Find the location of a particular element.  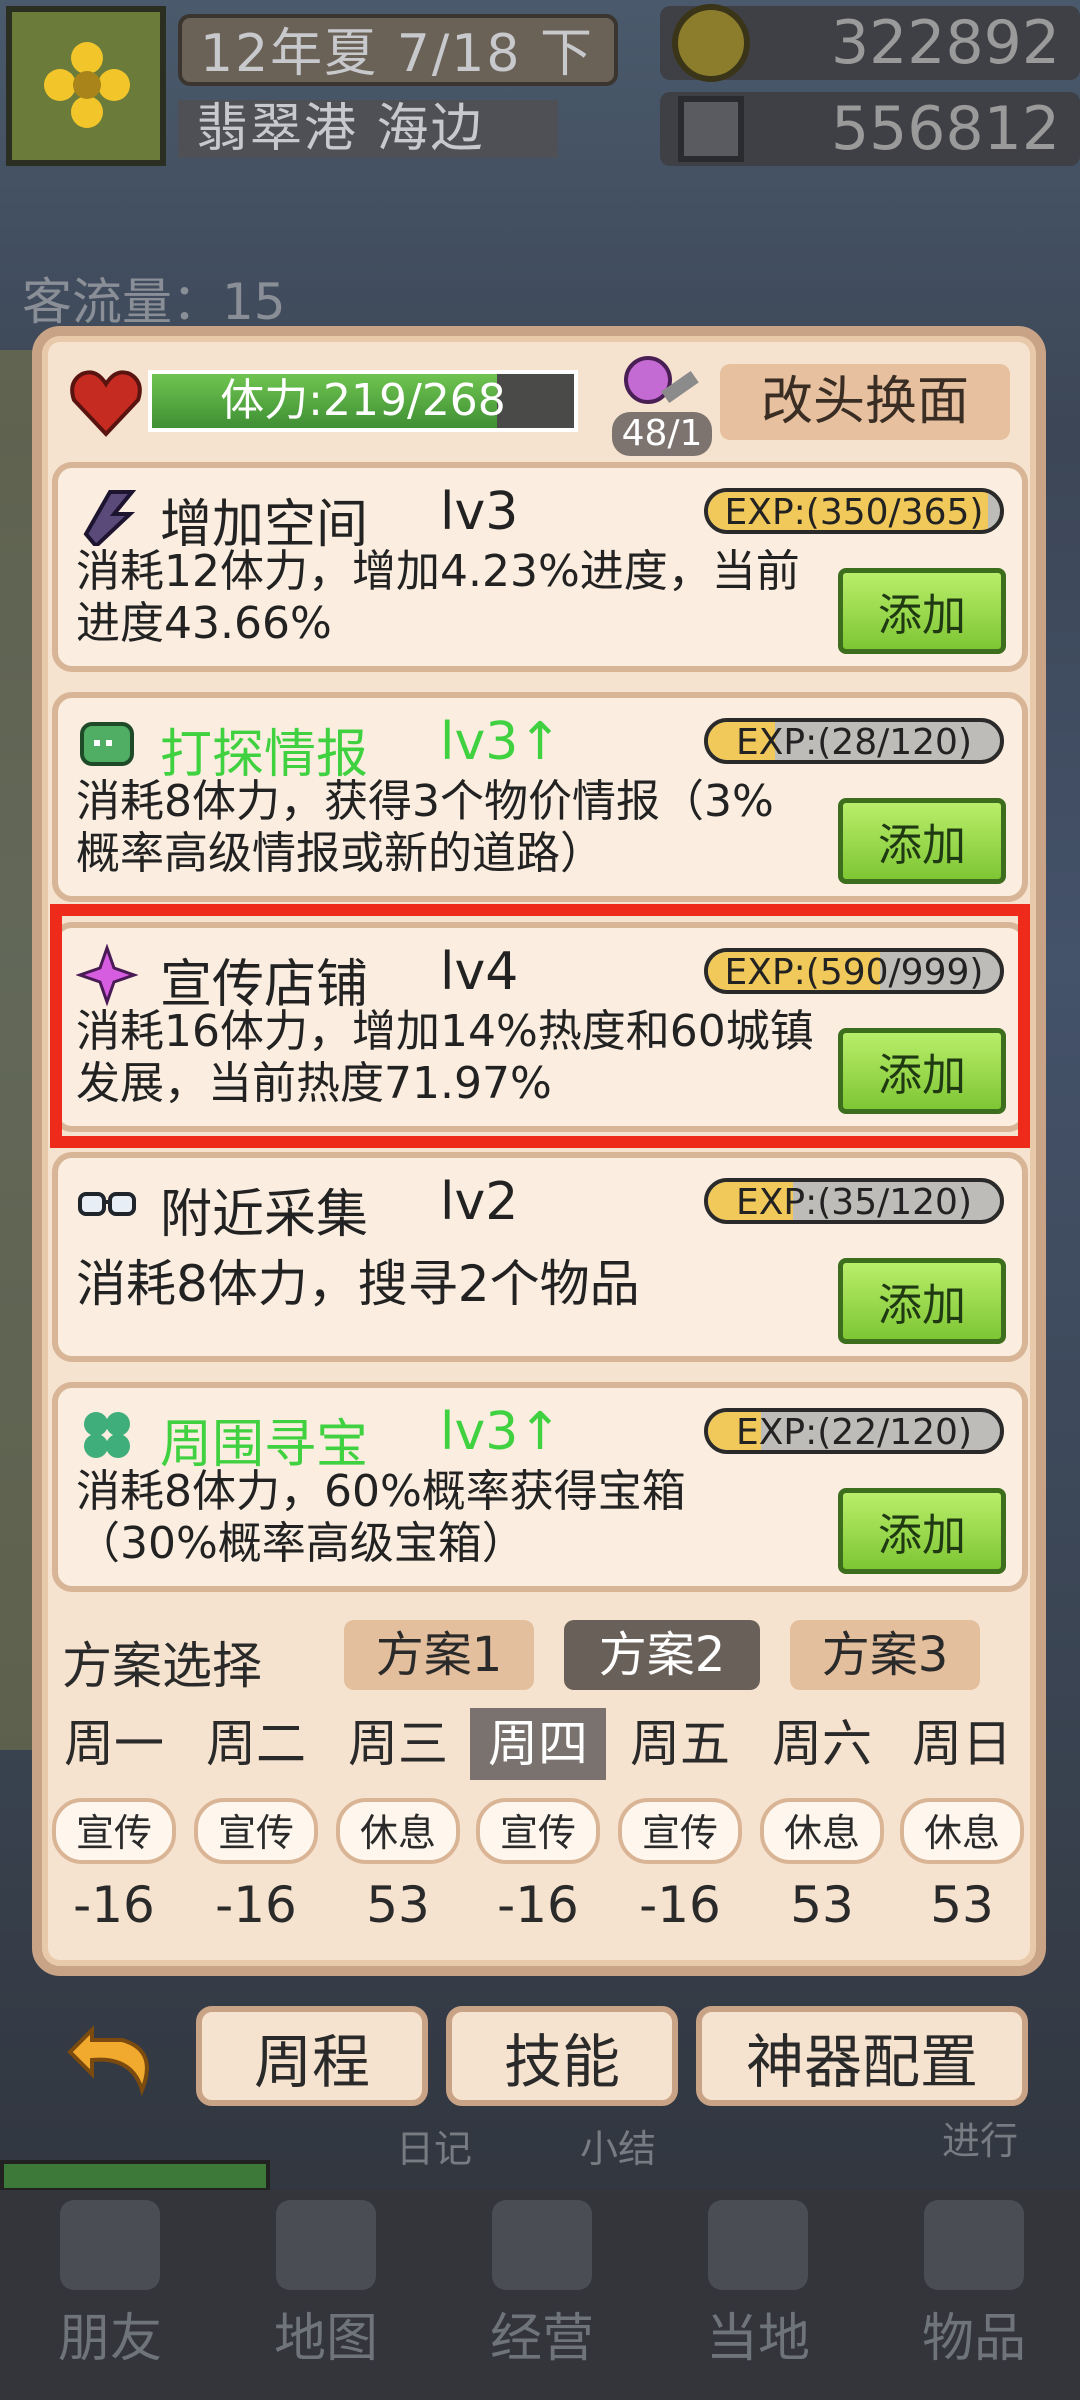

gem-value: 556812 is located at coordinates (945, 129).